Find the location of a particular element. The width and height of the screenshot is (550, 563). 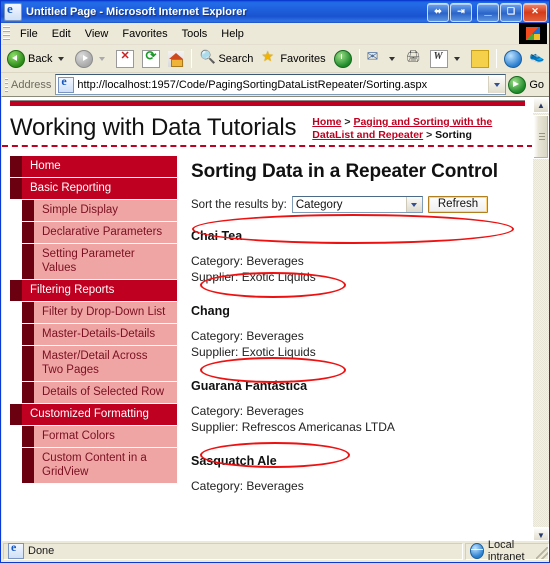

edit-word-button is located at coordinates (446, 59).